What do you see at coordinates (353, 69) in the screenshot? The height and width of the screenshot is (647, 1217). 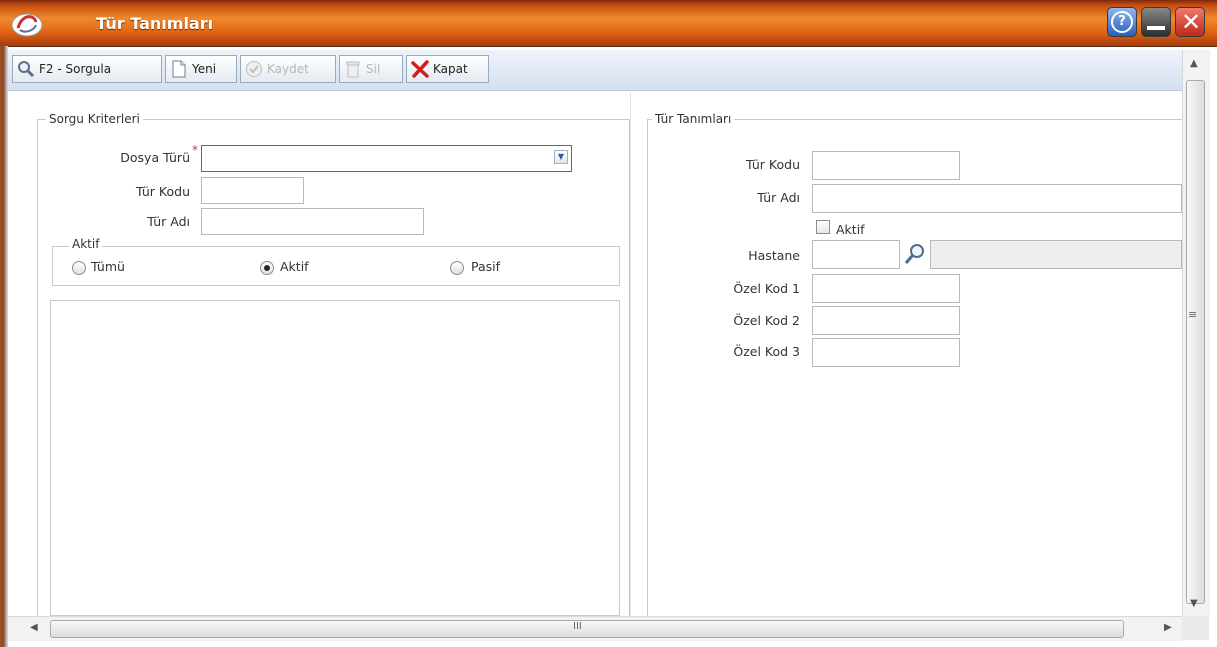 I see `trash-icon` at bounding box center [353, 69].